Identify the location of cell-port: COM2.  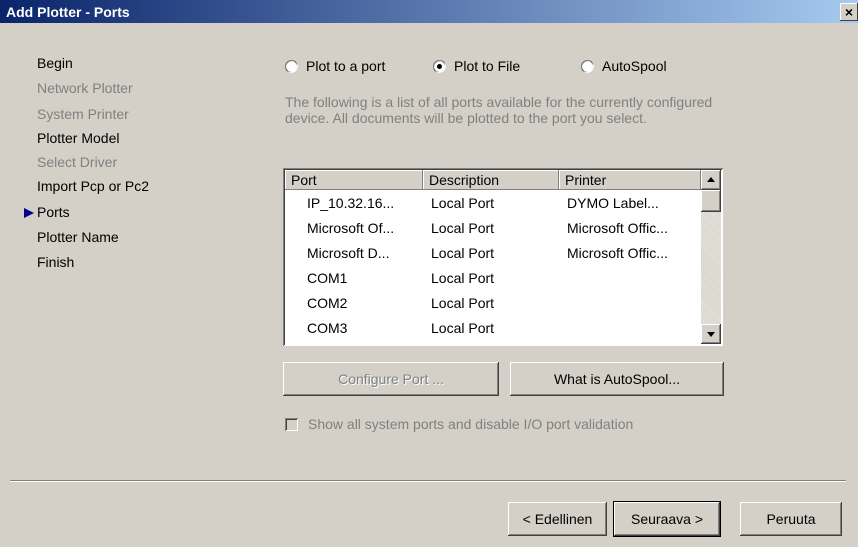
(327, 303).